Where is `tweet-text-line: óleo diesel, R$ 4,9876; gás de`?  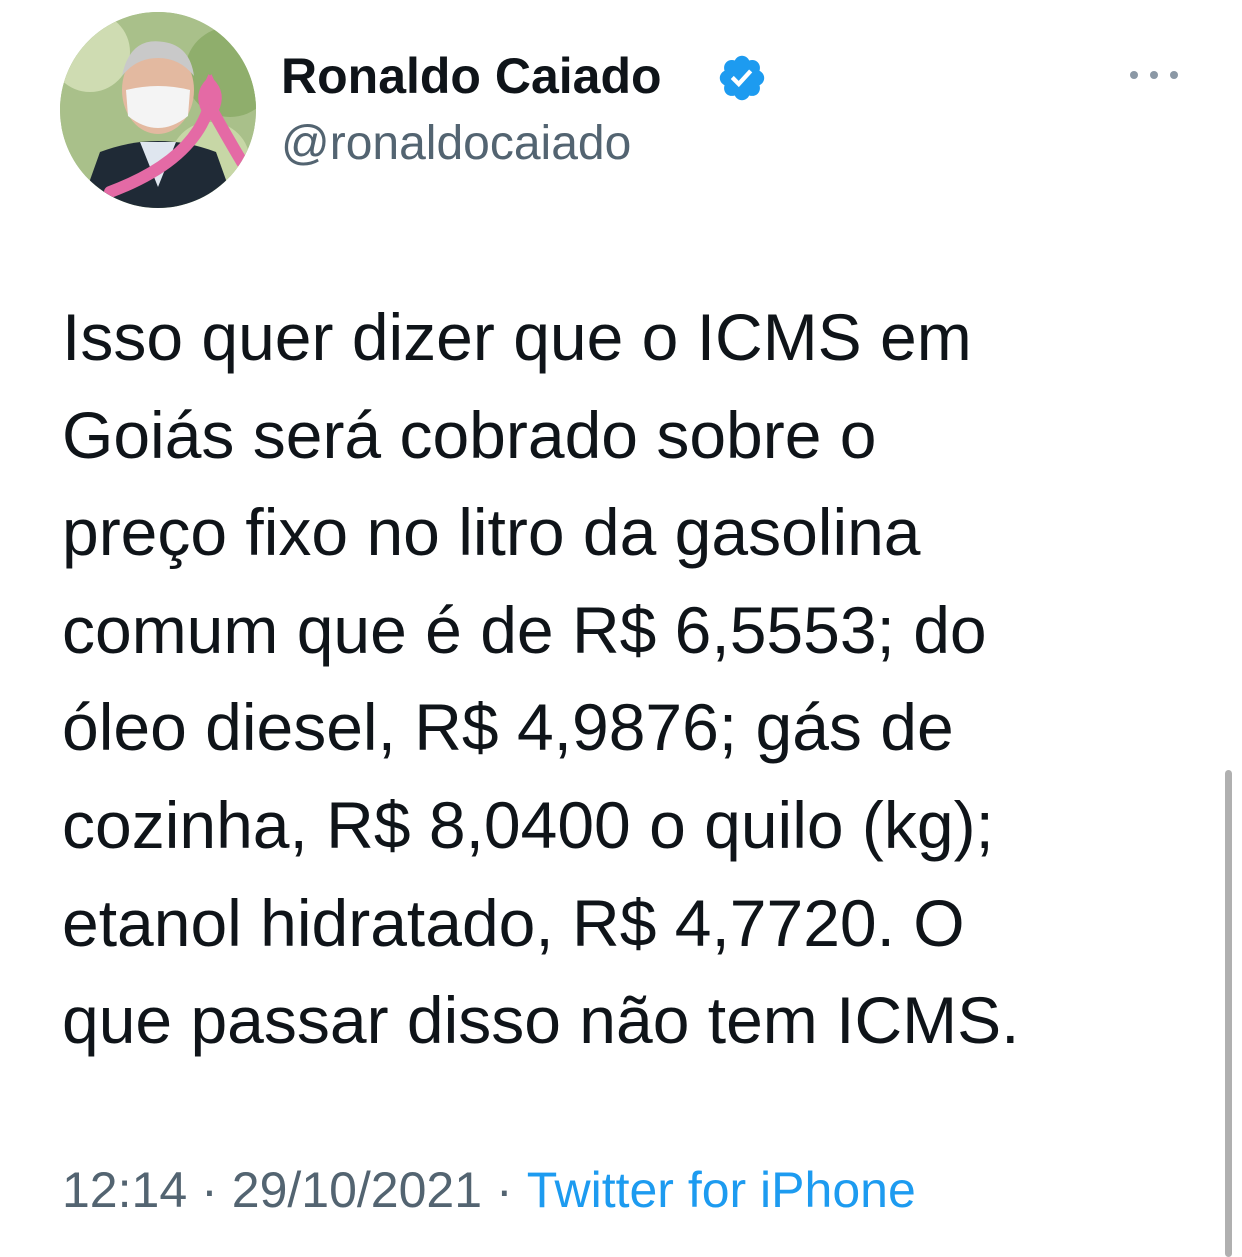
tweet-text-line: óleo diesel, R$ 4,9876; gás de is located at coordinates (508, 727).